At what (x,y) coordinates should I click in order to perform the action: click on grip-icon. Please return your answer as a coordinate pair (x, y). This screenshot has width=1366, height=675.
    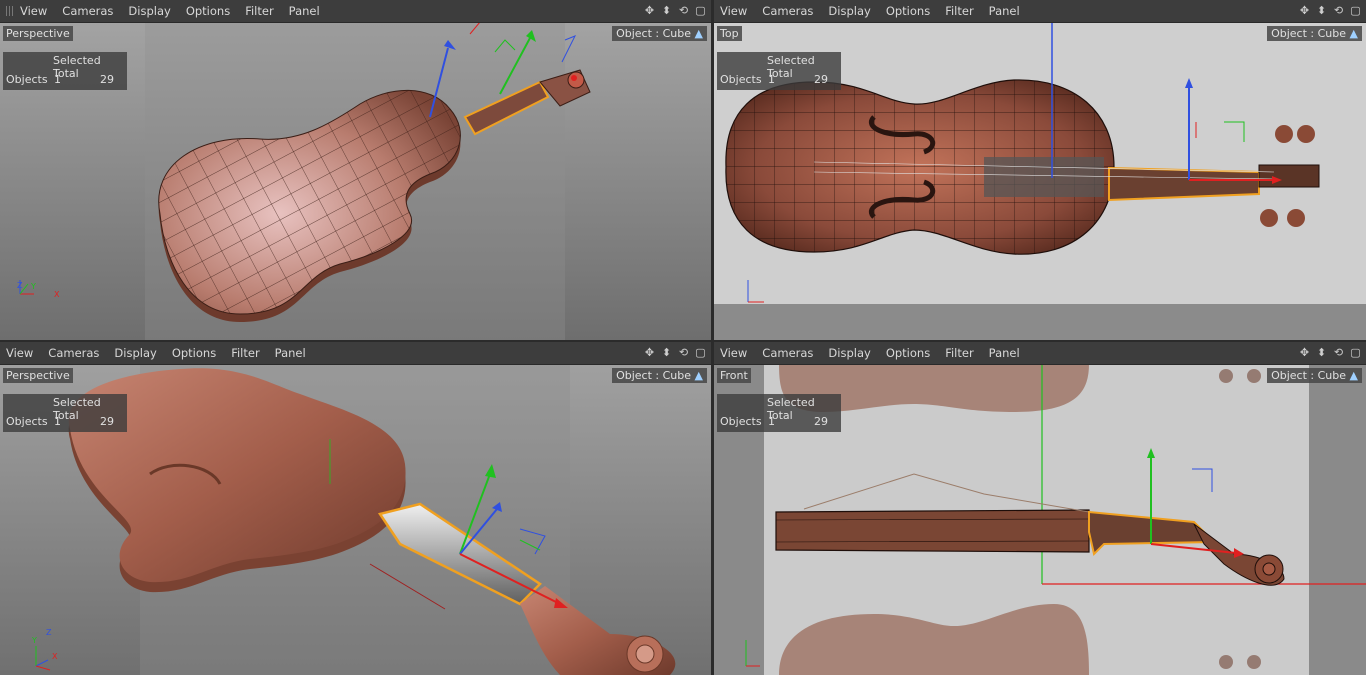
    Looking at the image, I should click on (10, 11).